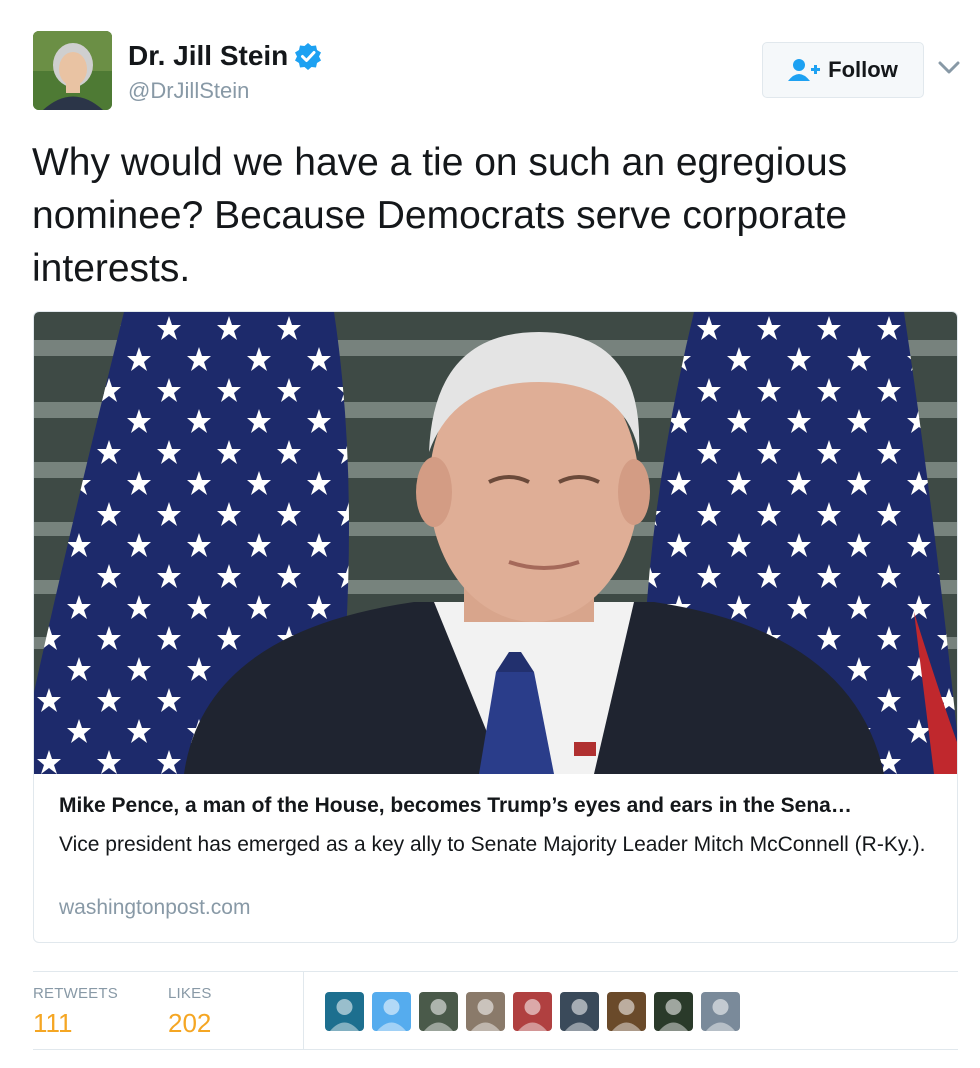 This screenshot has width=980, height=1068. What do you see at coordinates (53, 1023) in the screenshot?
I see `retweets-count: 111` at bounding box center [53, 1023].